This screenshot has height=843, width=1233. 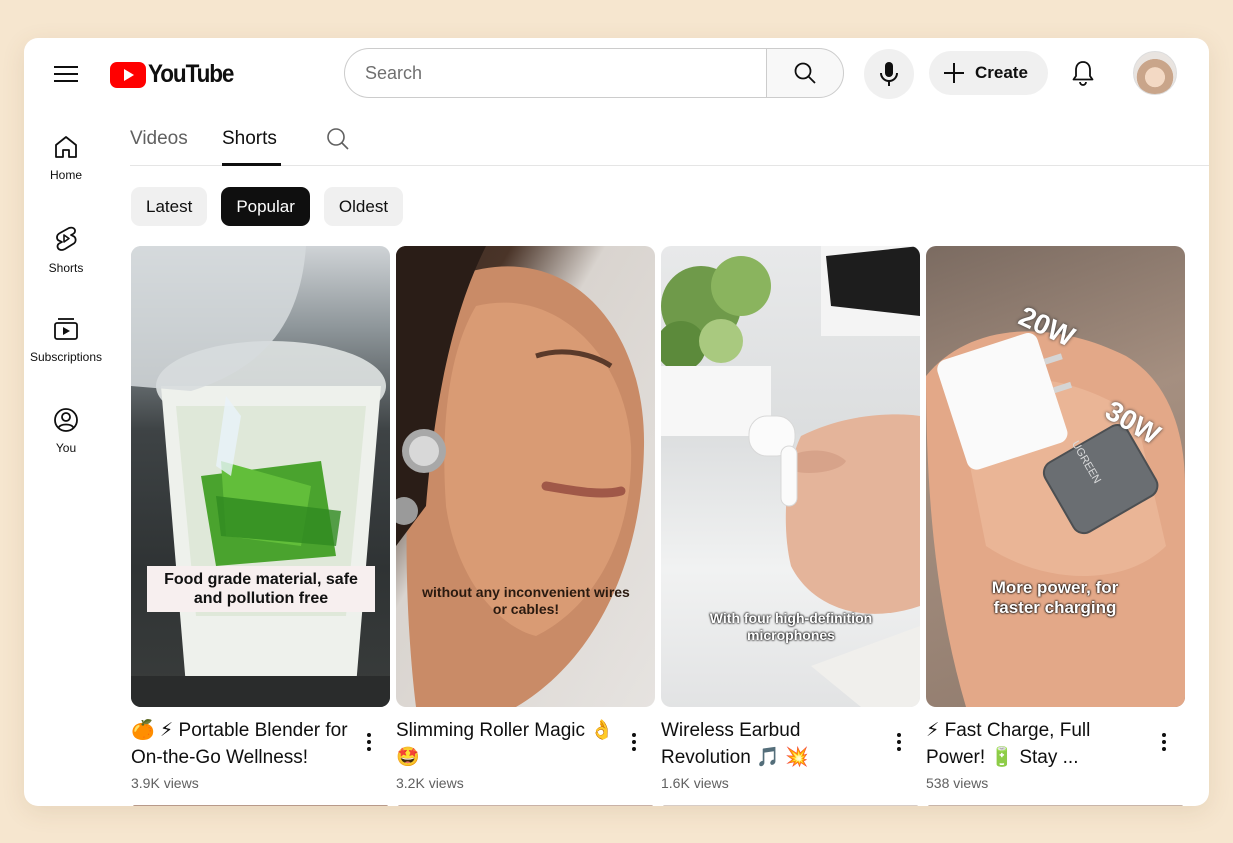 I want to click on sidebar-item-label: Home, so click(x=65, y=175).